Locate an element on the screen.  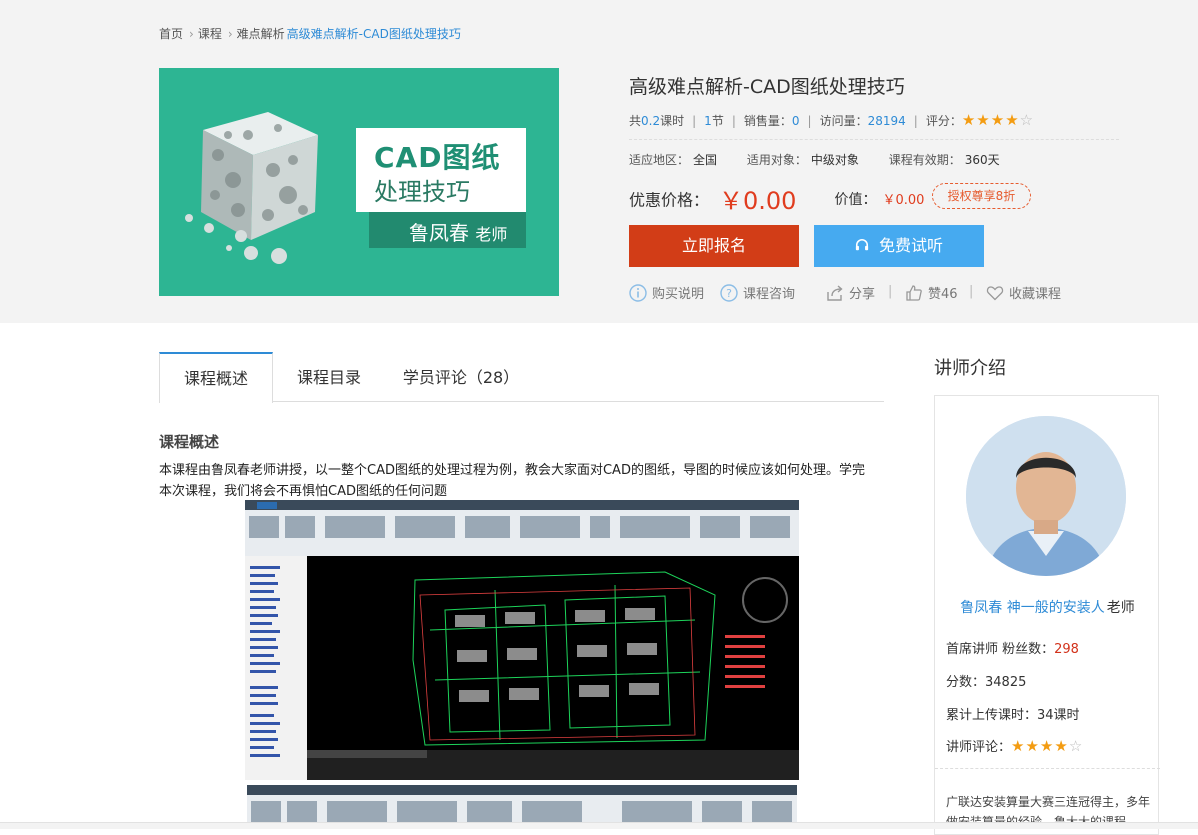
instructor-fans: 首席讲师 粉丝数：298 is located at coordinates (1012, 647).